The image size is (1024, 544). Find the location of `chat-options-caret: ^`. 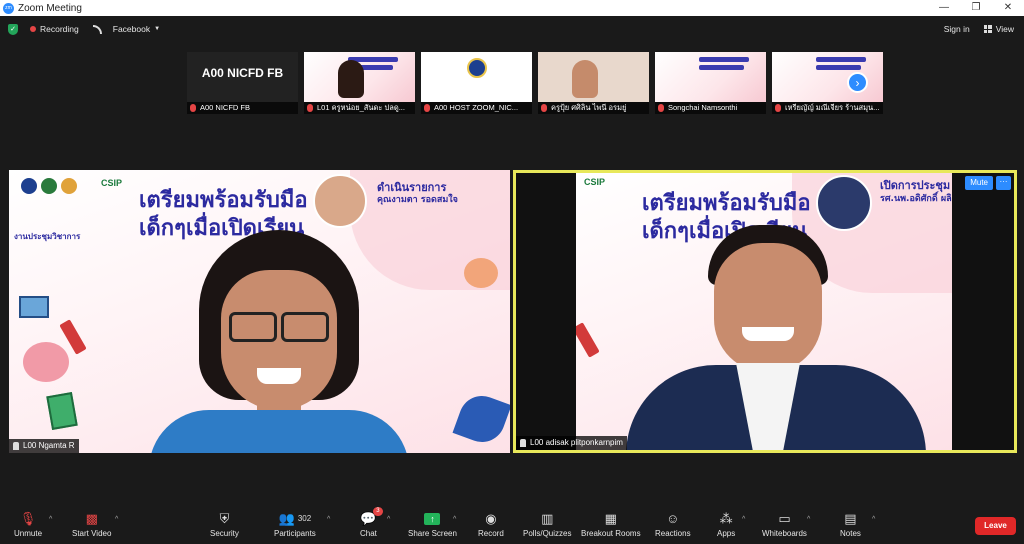

chat-options-caret: ^ is located at coordinates (388, 519).